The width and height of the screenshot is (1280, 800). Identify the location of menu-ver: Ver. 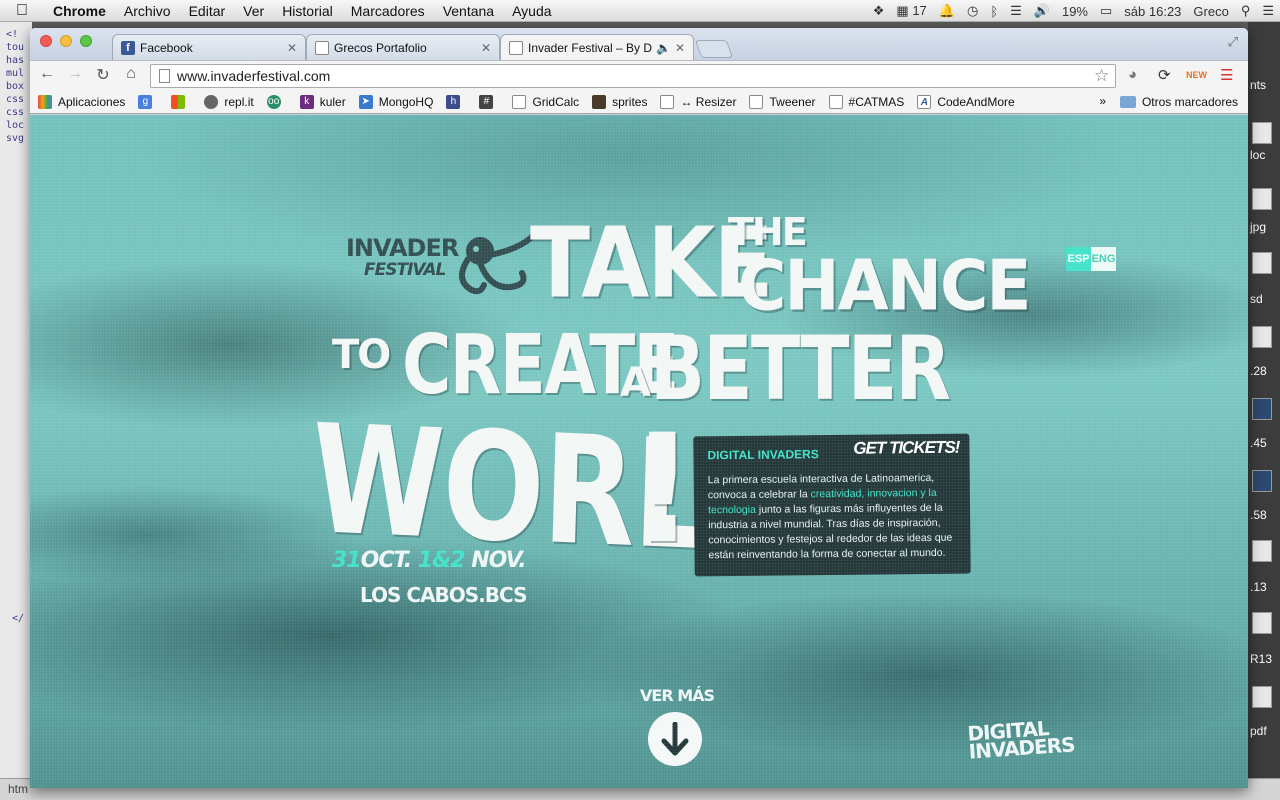
(253, 11).